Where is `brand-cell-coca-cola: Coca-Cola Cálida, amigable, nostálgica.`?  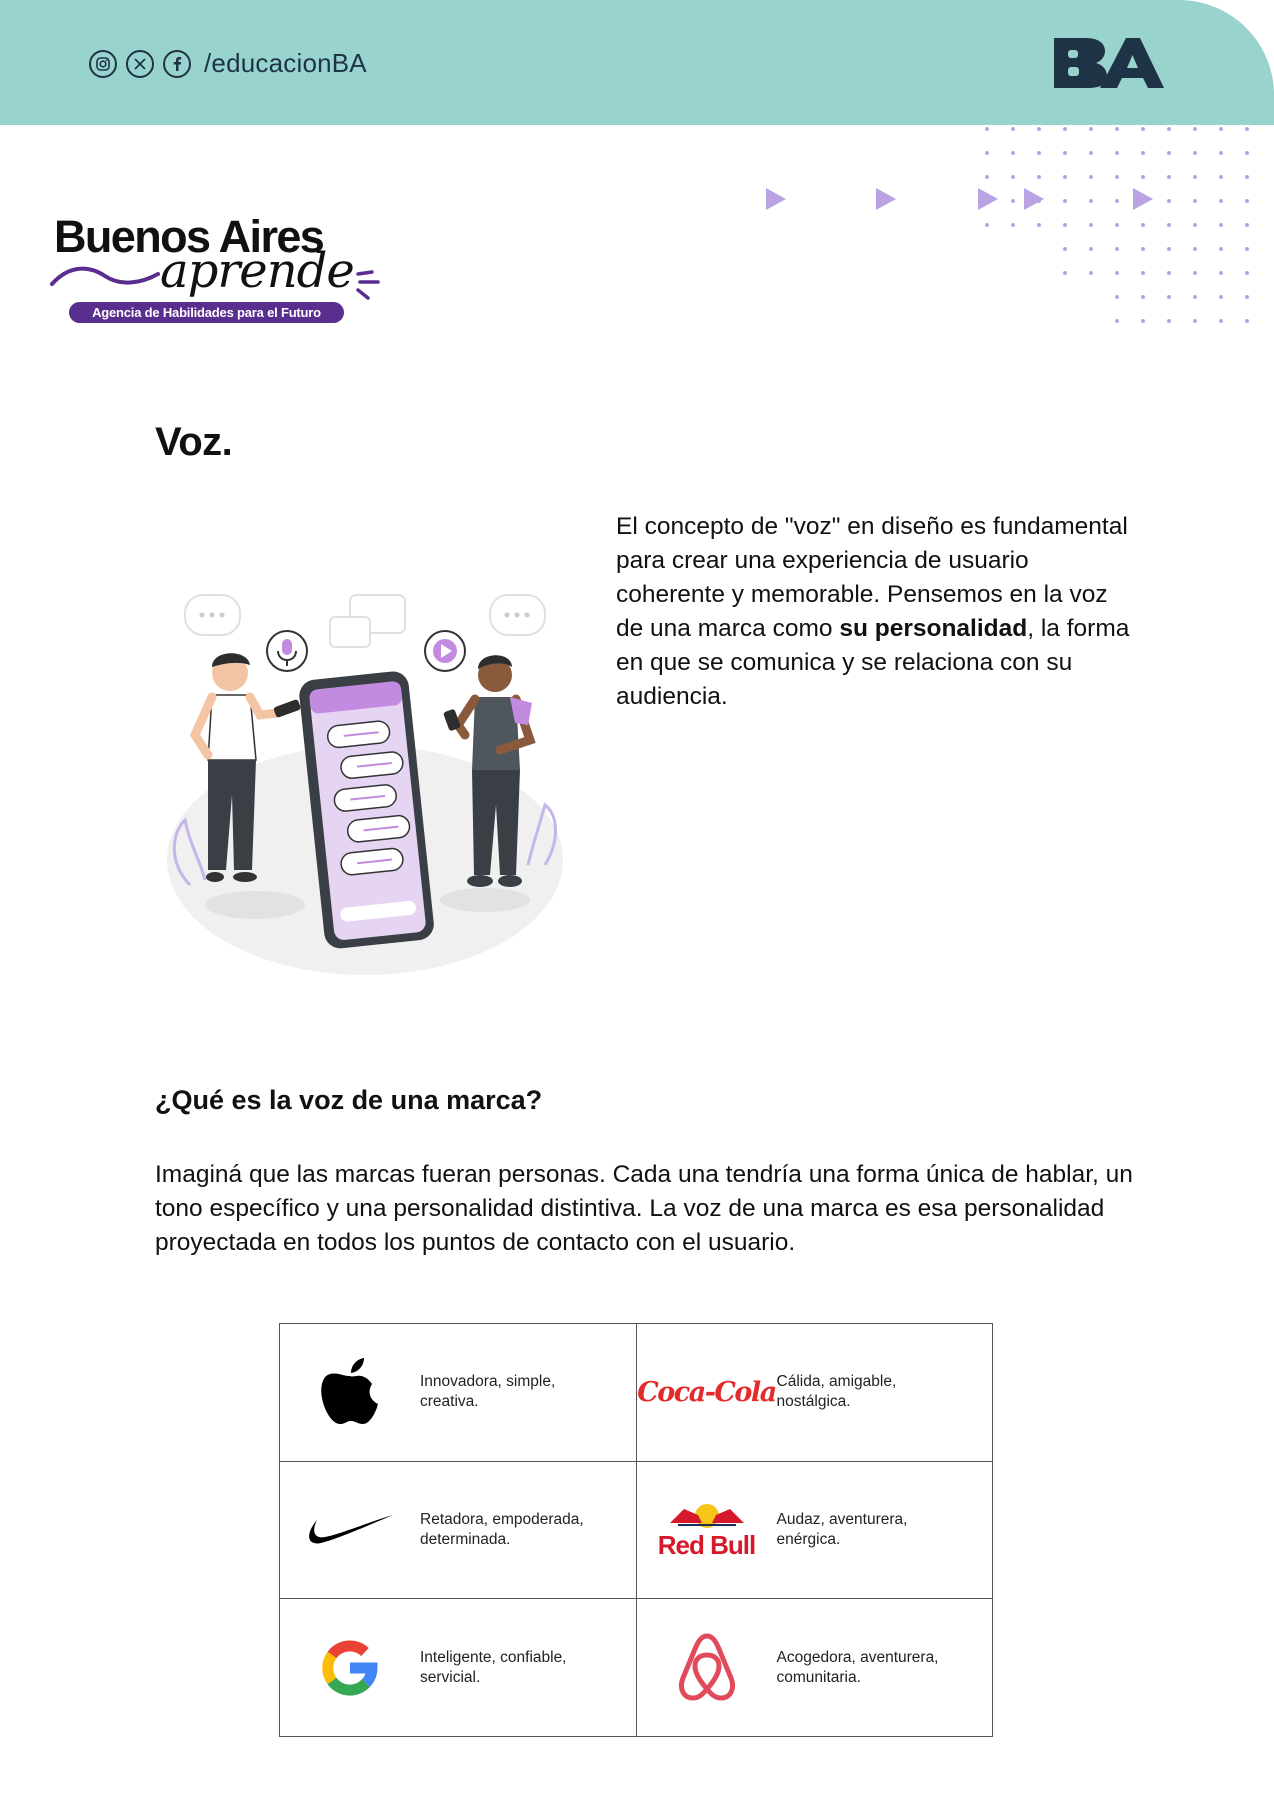 brand-cell-coca-cola: Coca-Cola Cálida, amigable, nostálgica. is located at coordinates (814, 1392).